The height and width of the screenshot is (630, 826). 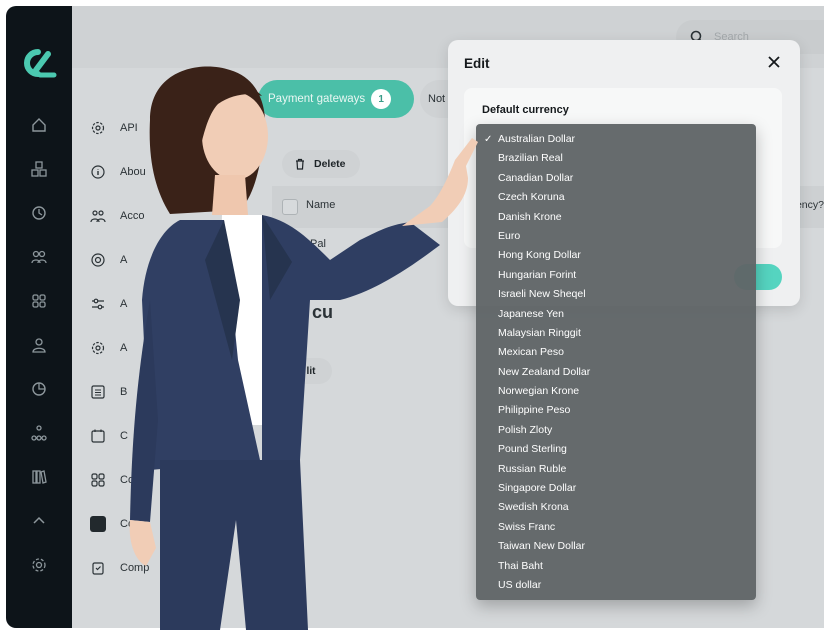 I want to click on currency-option: Singapore Dollar, so click(x=616, y=488).